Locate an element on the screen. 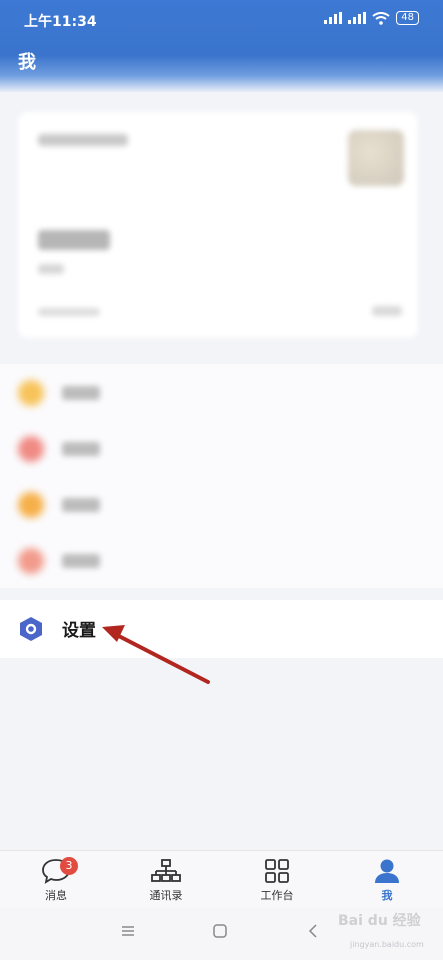 Image resolution: width=443 pixels, height=960 pixels. tab-bar: 3 消息 通讯录 工作台 我 is located at coordinates (221, 879).